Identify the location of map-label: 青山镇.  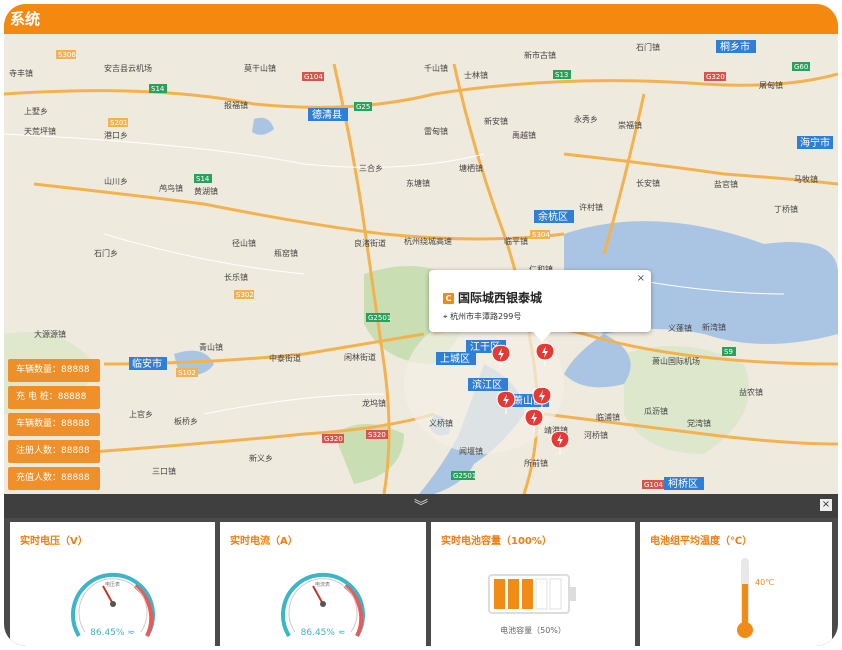
(211, 347).